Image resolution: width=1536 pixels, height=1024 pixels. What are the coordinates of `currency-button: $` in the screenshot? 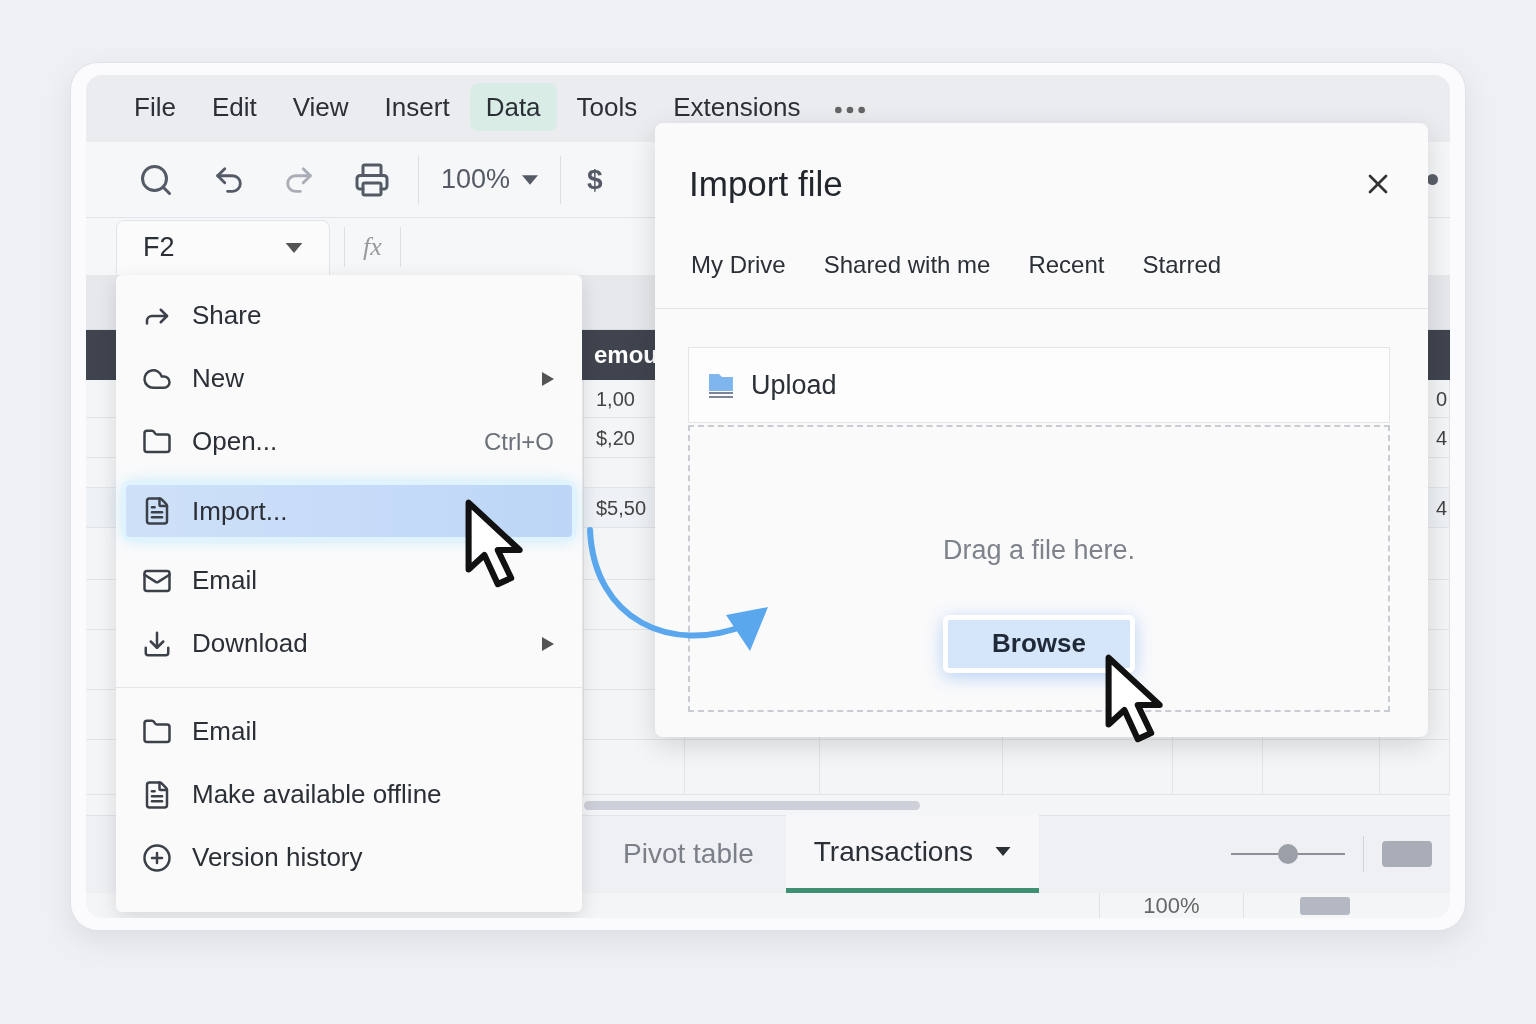 It's located at (595, 179).